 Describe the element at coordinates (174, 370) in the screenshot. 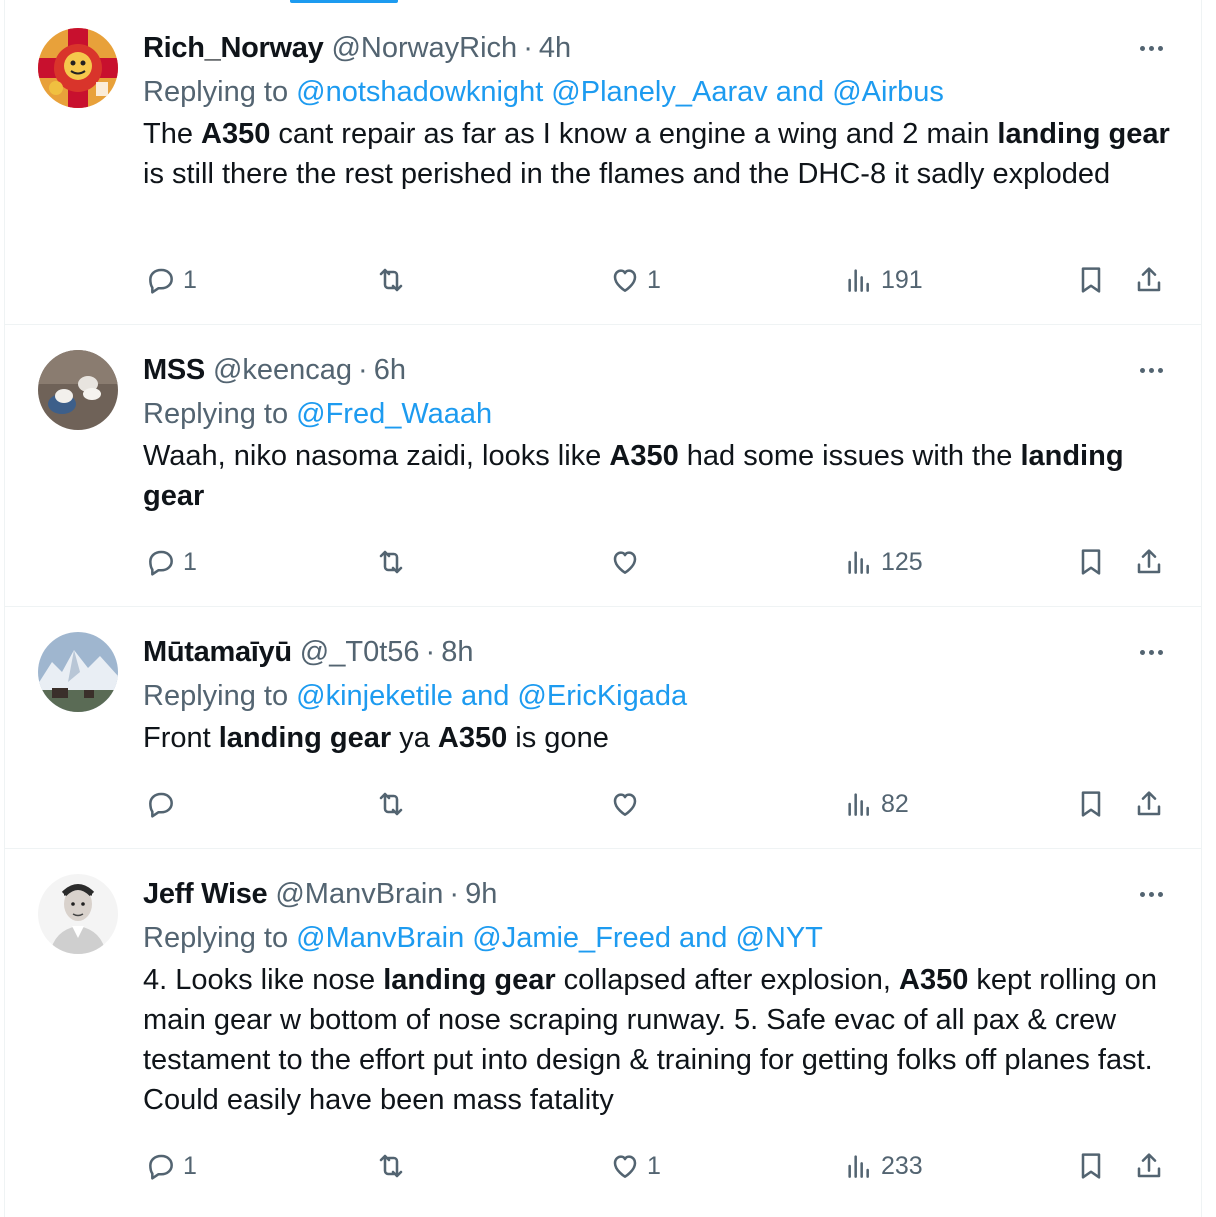

I see `display-name: MSS` at that location.